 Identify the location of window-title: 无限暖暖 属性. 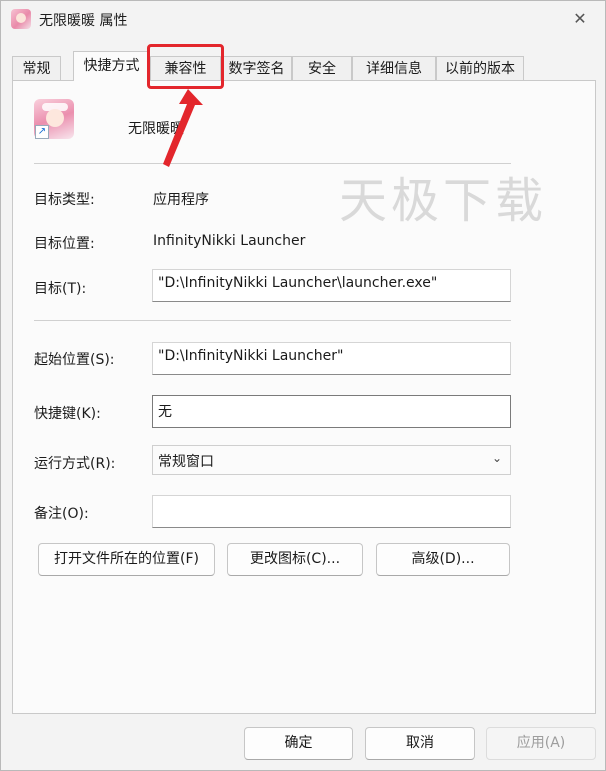
(83, 21).